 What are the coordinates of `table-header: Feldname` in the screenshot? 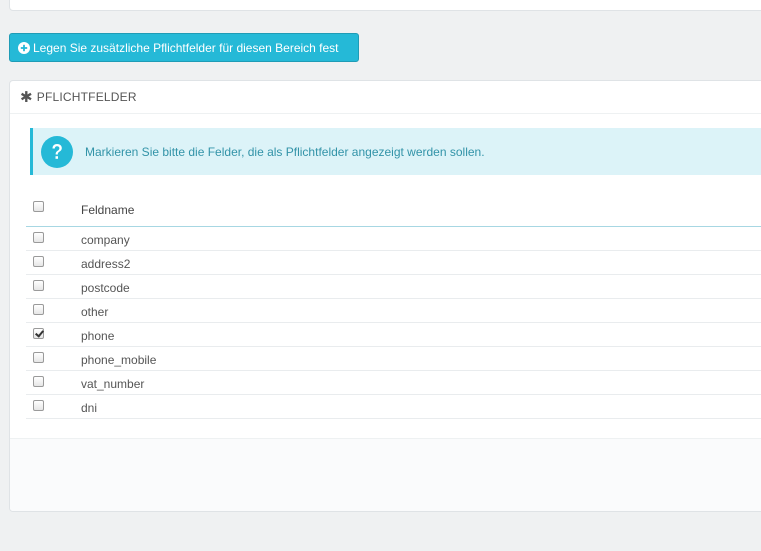 It's located at (393, 209).